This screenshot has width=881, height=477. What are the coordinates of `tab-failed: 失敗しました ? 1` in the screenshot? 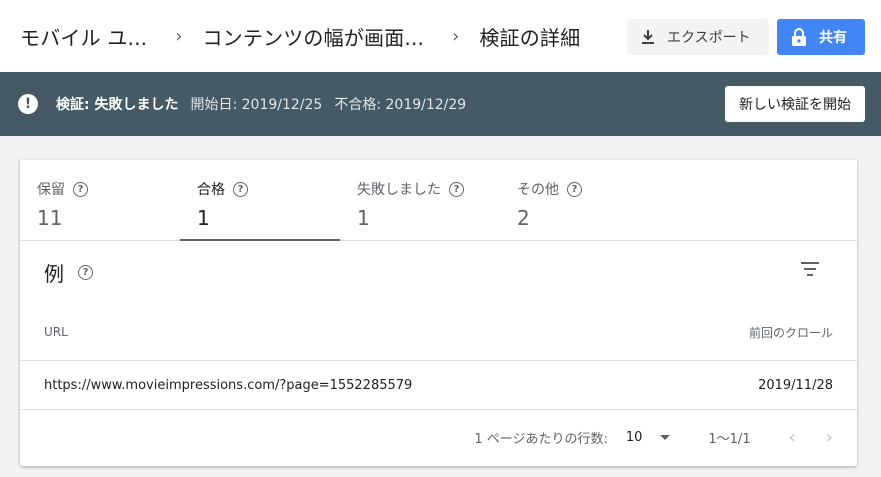 It's located at (420, 200).